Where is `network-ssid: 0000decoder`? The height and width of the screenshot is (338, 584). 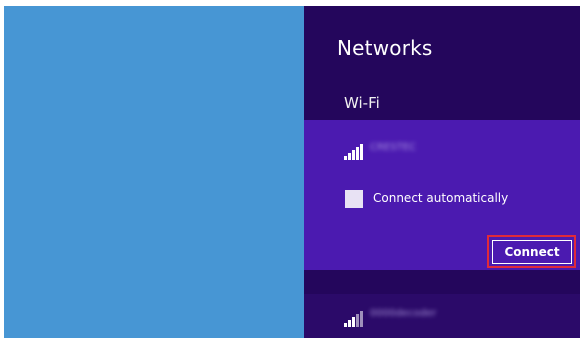
network-ssid: 0000decoder is located at coordinates (403, 313).